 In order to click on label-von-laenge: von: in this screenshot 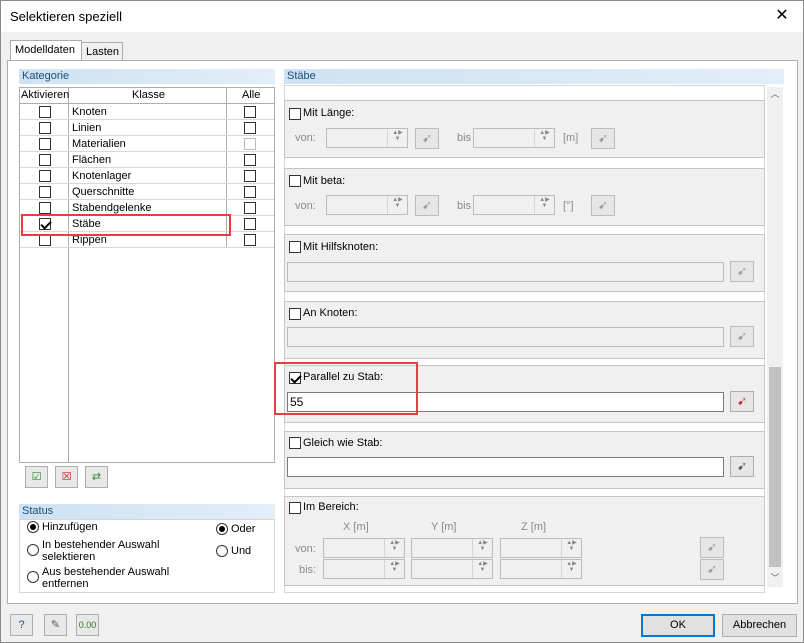, I will do `click(305, 138)`.